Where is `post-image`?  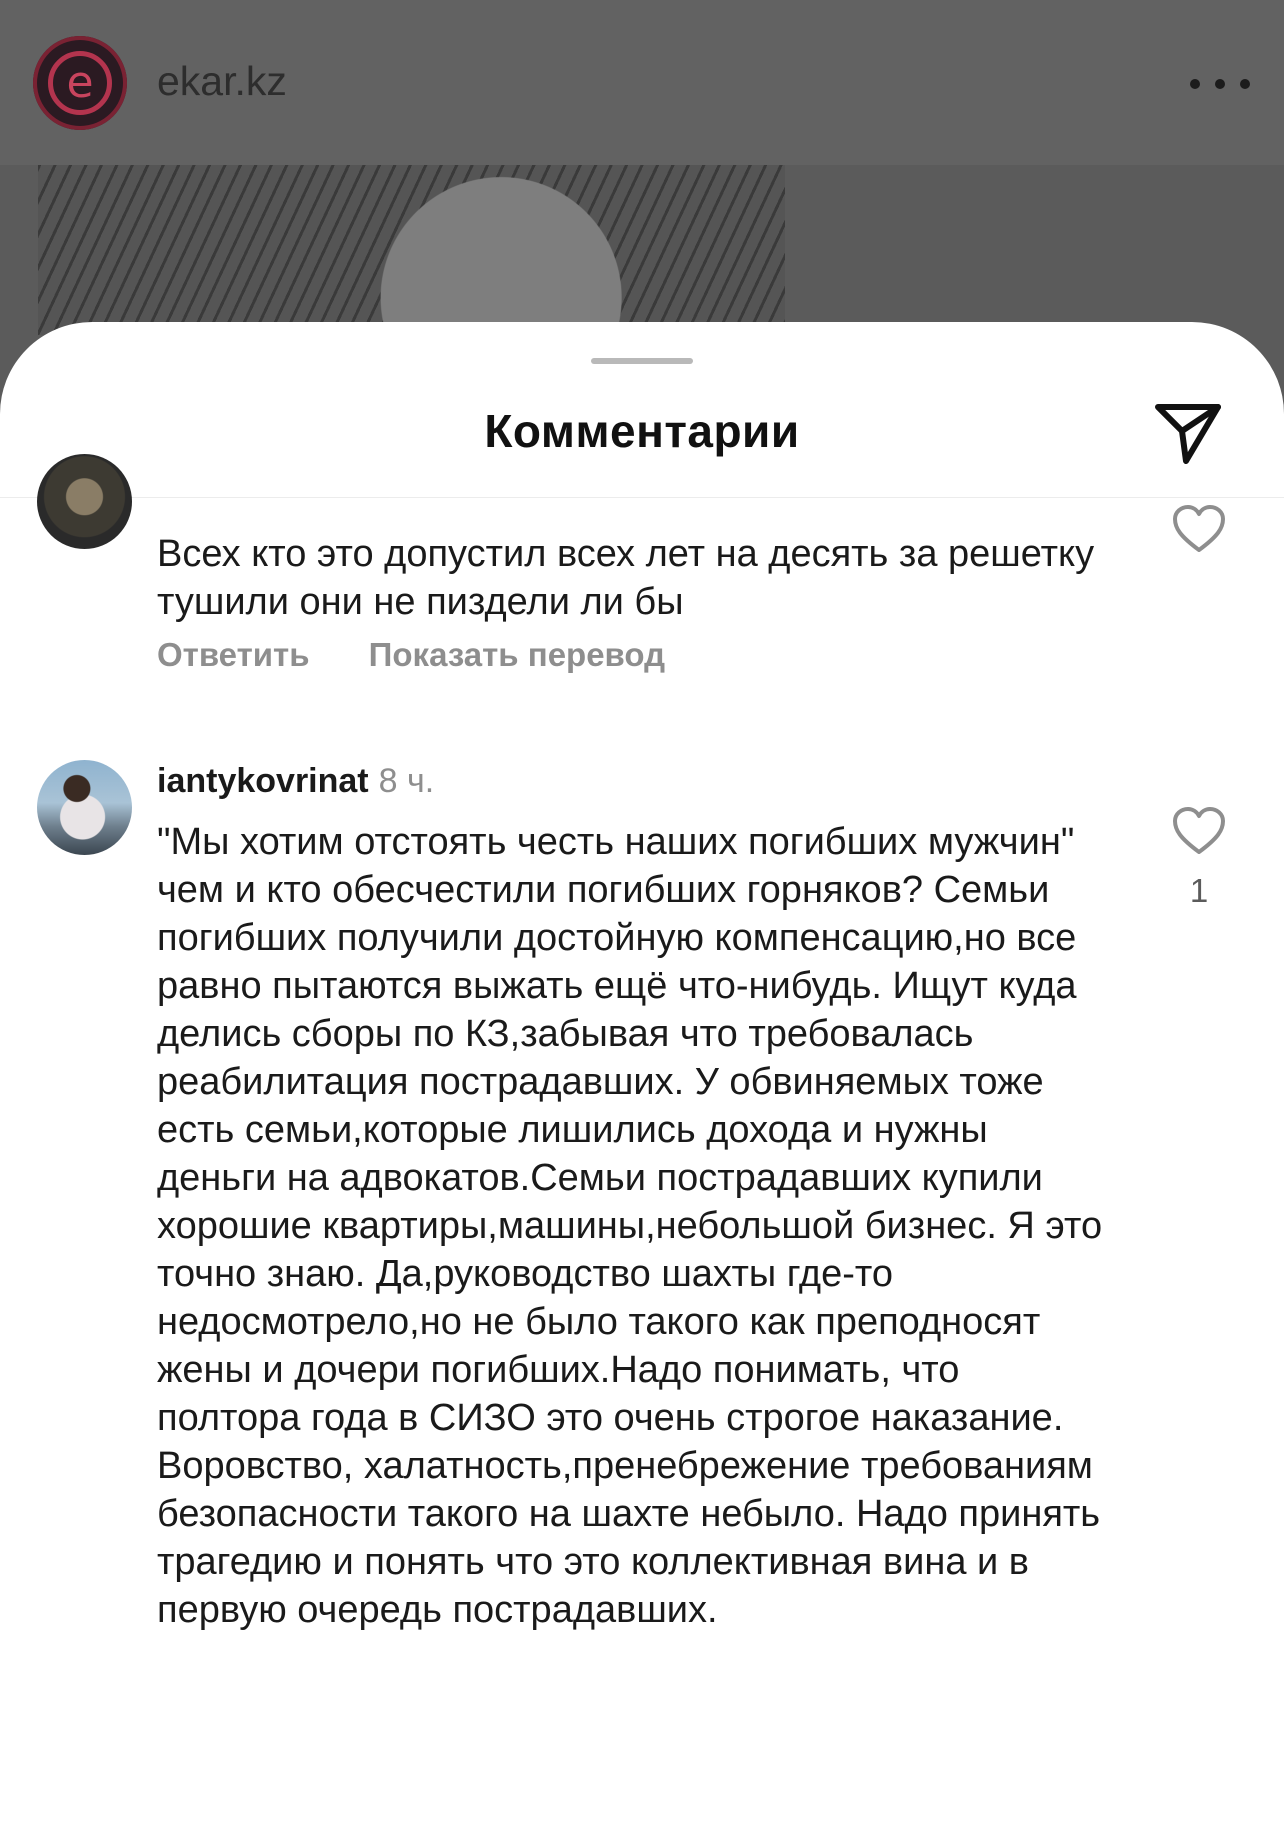
post-image is located at coordinates (411, 250).